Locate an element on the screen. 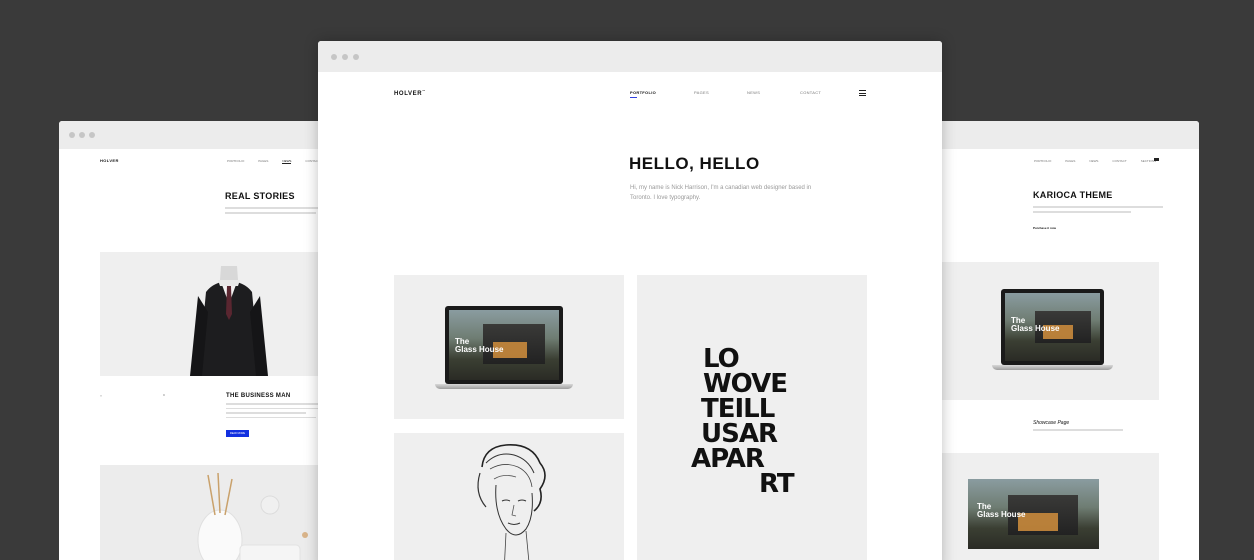 The height and width of the screenshot is (560, 1254). meta-label: Y is located at coordinates (101, 396).